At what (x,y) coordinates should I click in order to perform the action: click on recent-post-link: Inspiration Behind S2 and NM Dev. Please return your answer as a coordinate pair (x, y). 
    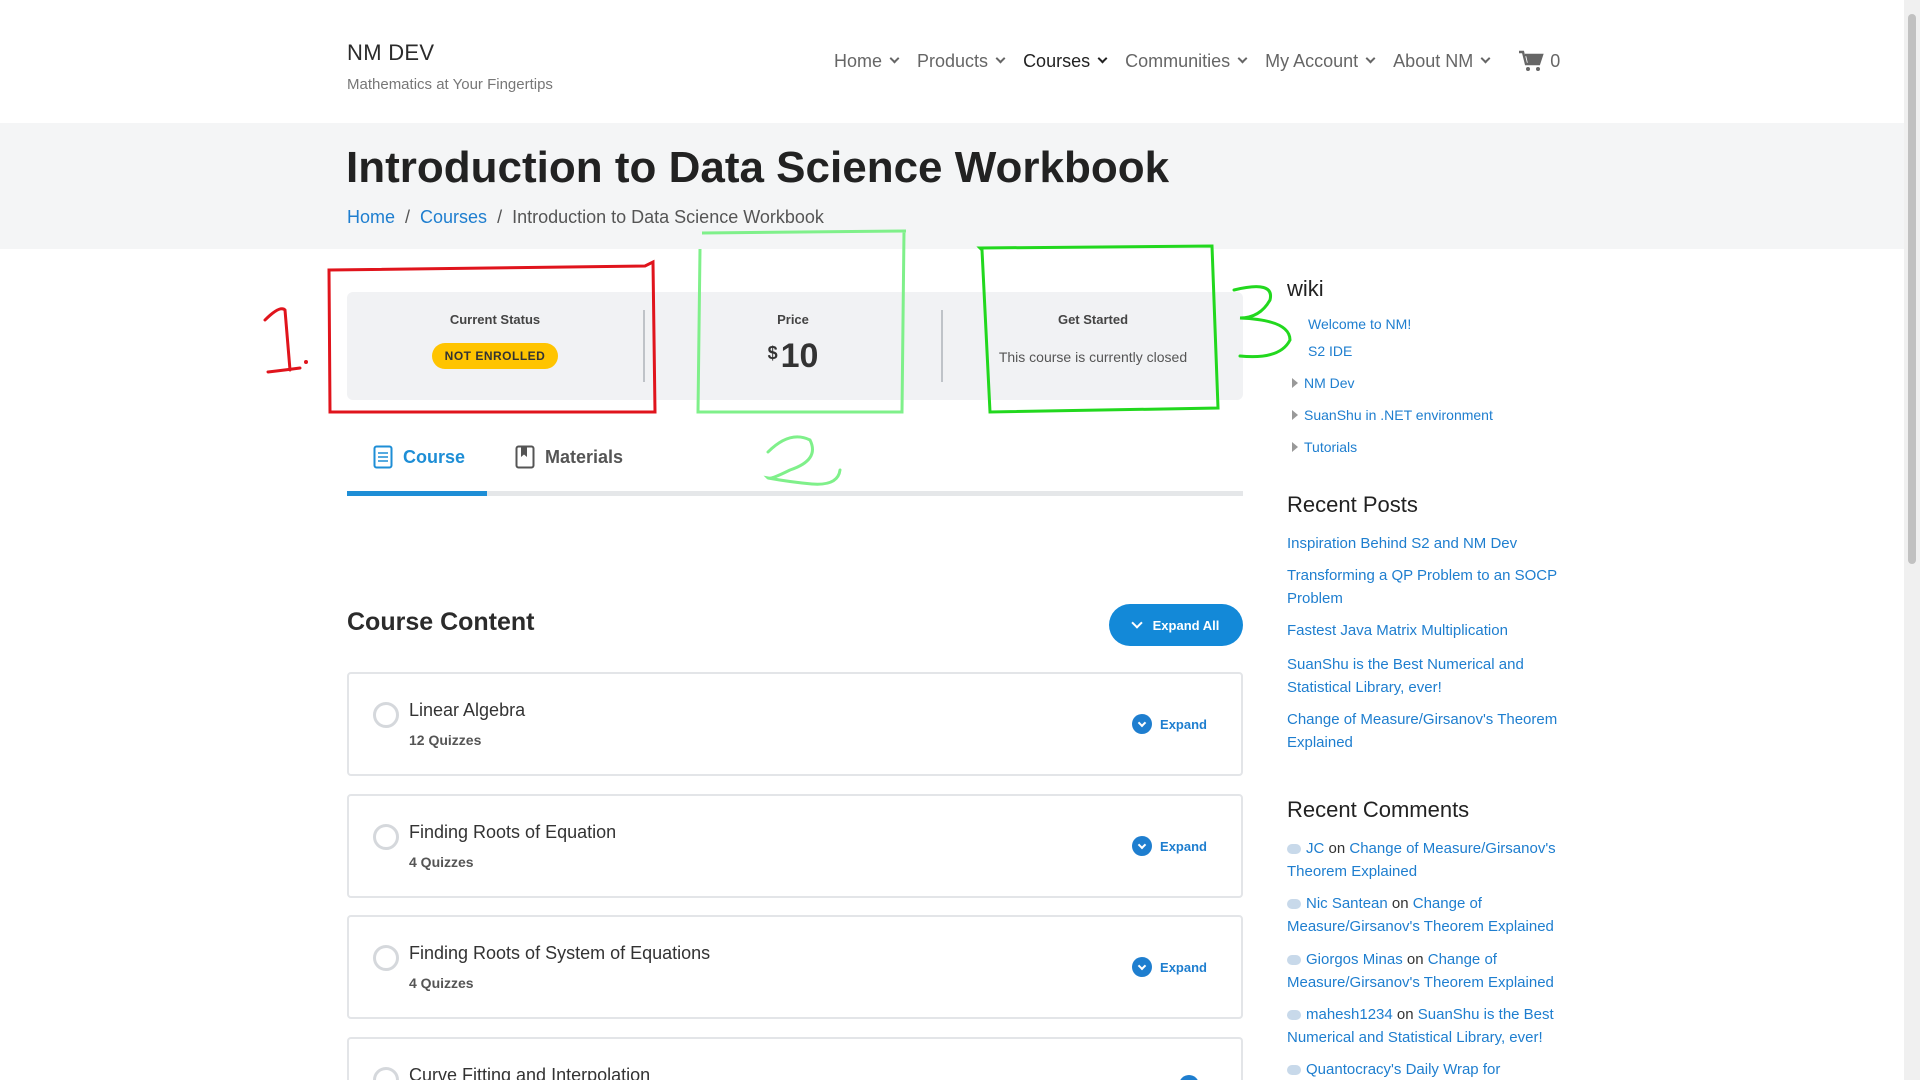
    Looking at the image, I should click on (1432, 543).